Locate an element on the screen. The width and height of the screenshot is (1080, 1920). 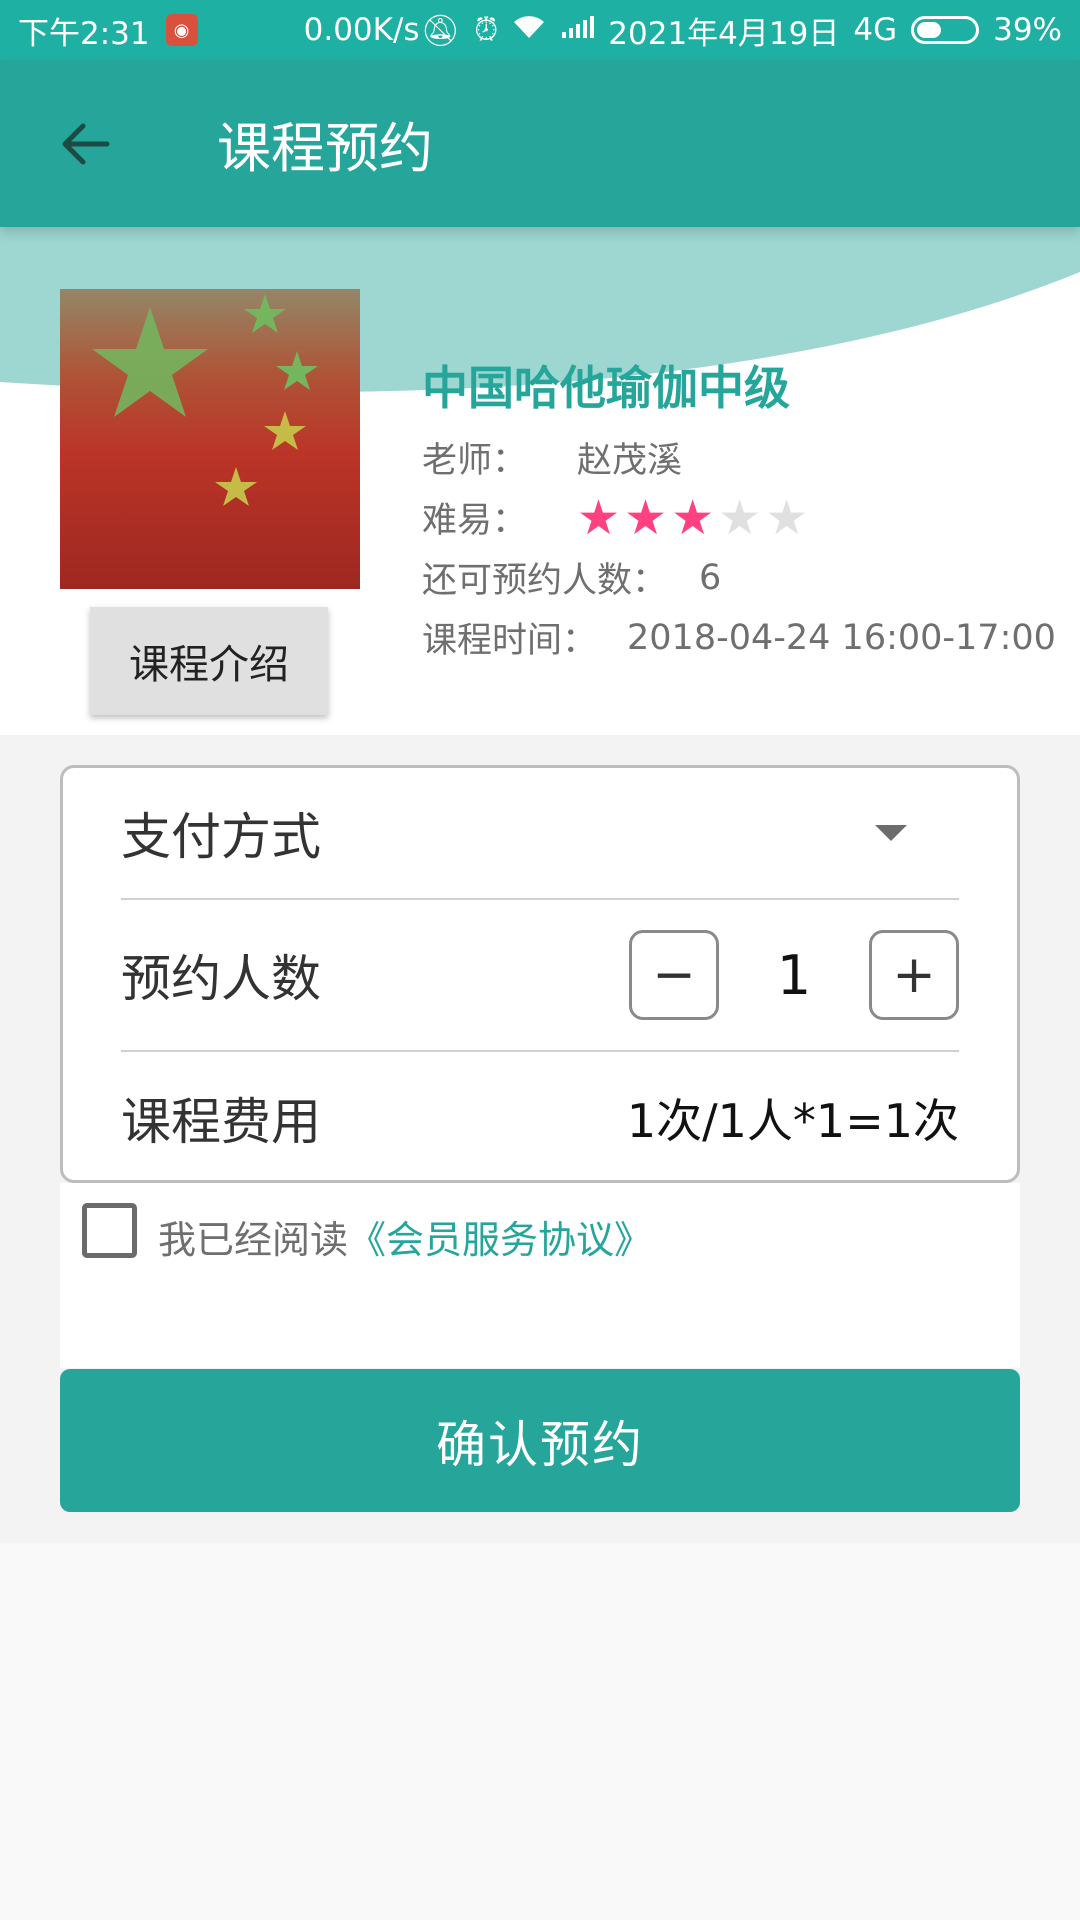
time-row: 课程时间： 2018-04-24 16:00-17:00 is located at coordinates (739, 637).